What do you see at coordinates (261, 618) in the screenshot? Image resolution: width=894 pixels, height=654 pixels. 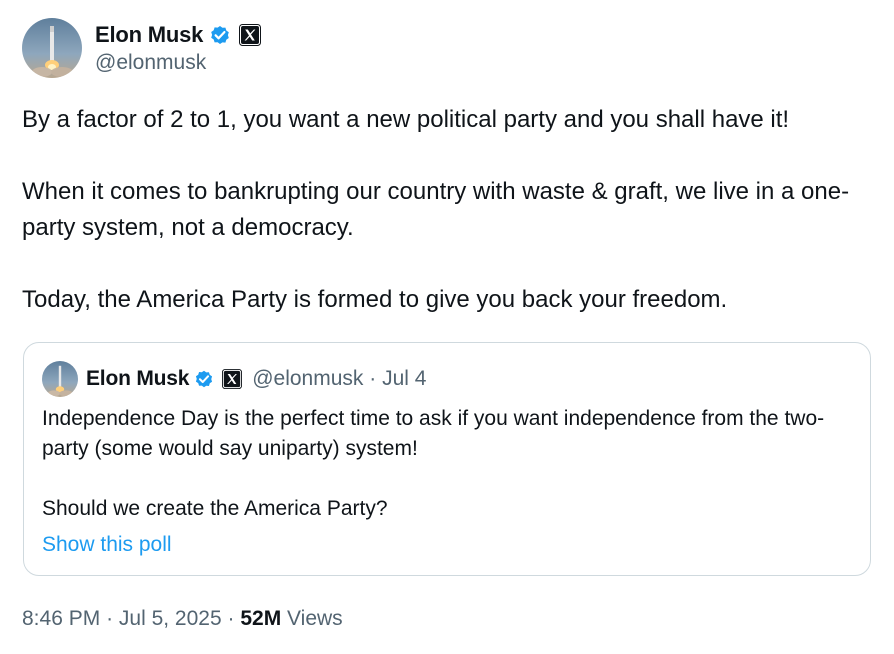 I see `views-count: 52M` at bounding box center [261, 618].